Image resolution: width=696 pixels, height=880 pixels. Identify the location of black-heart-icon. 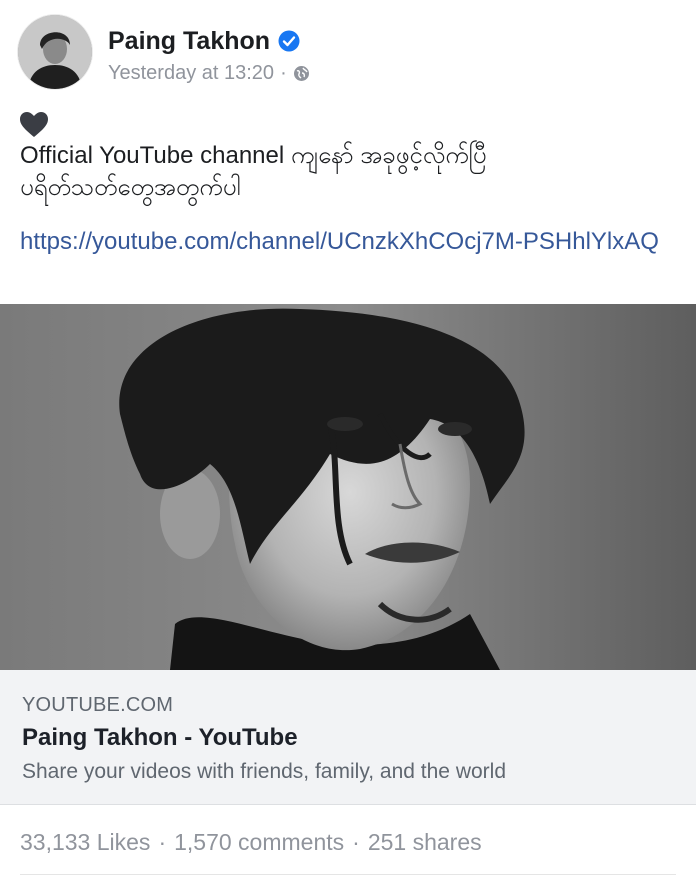
(34, 125).